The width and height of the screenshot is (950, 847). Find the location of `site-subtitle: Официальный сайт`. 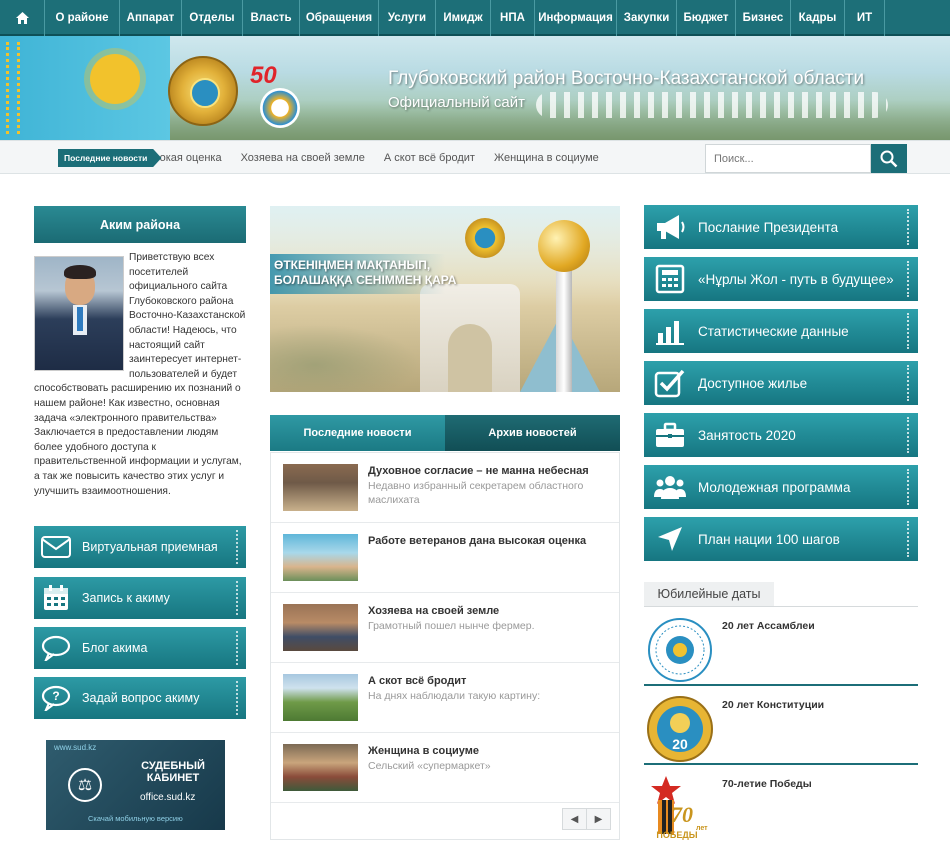

site-subtitle: Официальный сайт is located at coordinates (456, 102).